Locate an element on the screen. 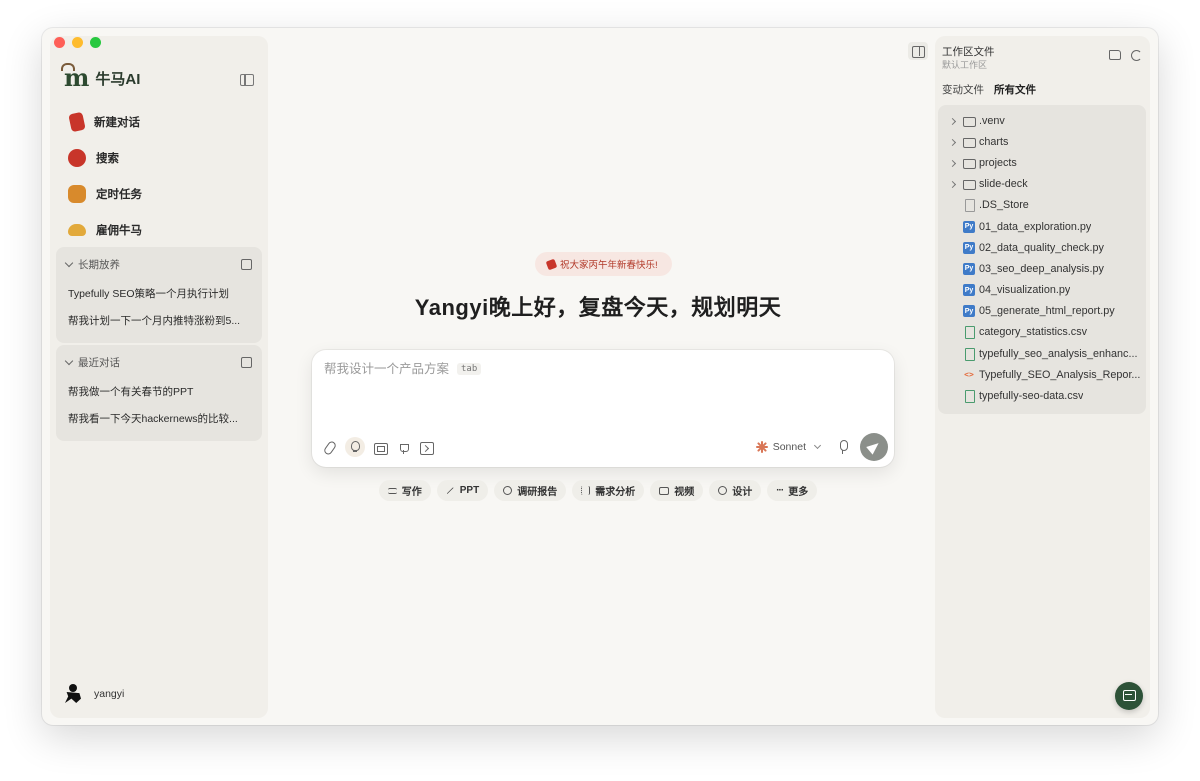 The height and width of the screenshot is (781, 1200). lantern-icon is located at coordinates (77, 158).